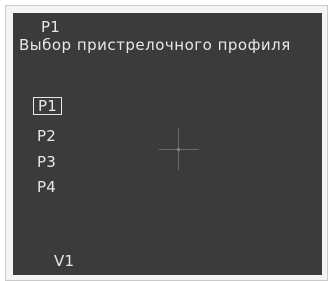 The height and width of the screenshot is (281, 336). What do you see at coordinates (50, 27) in the screenshot?
I see `profile-indicator: P1` at bounding box center [50, 27].